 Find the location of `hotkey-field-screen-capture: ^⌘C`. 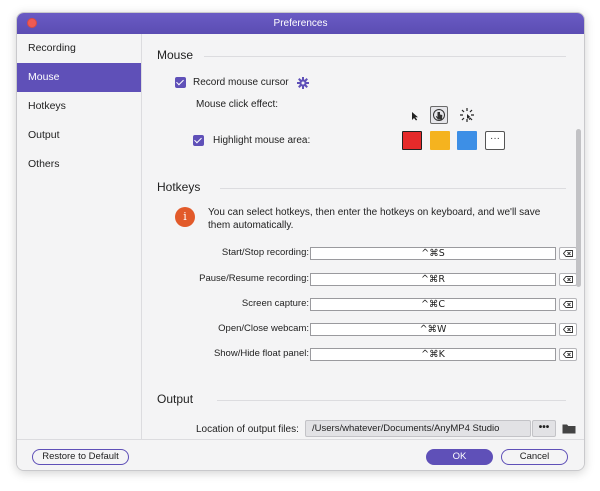

hotkey-field-screen-capture: ^⌘C is located at coordinates (433, 304).